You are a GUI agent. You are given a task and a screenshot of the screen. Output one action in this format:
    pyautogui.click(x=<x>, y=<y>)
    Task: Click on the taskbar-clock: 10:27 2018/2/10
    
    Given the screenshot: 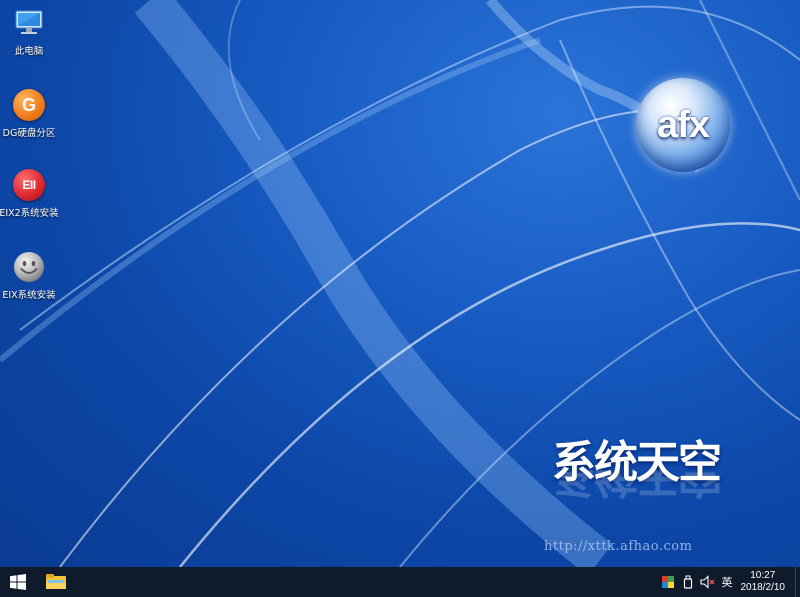 What is the action you would take?
    pyautogui.click(x=763, y=582)
    